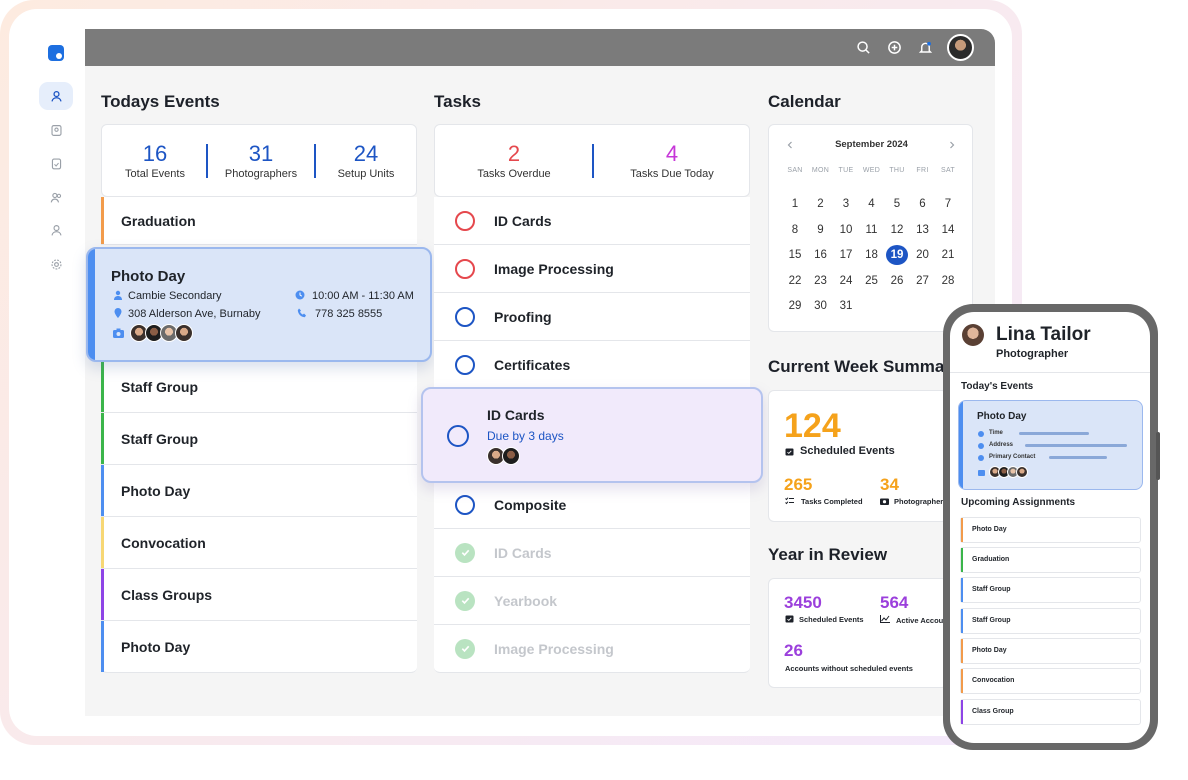  I want to click on calendar-day: 11, so click(872, 230).